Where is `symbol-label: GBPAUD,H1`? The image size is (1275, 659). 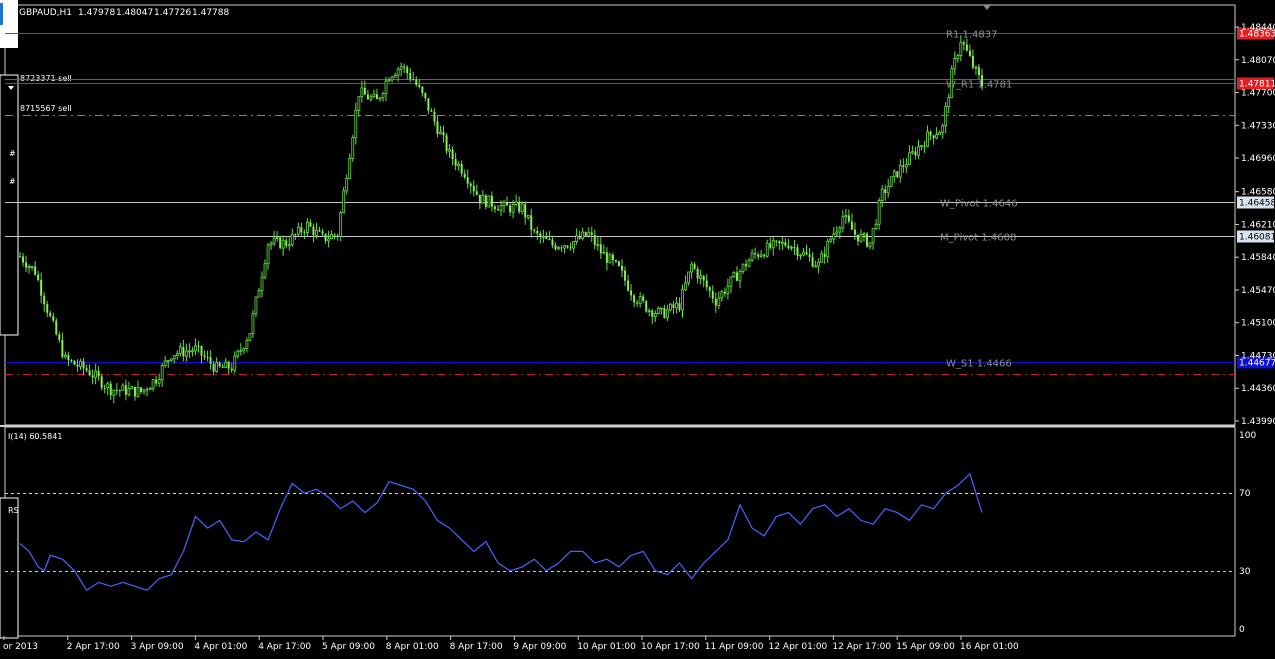
symbol-label: GBPAUD,H1 is located at coordinates (45, 13).